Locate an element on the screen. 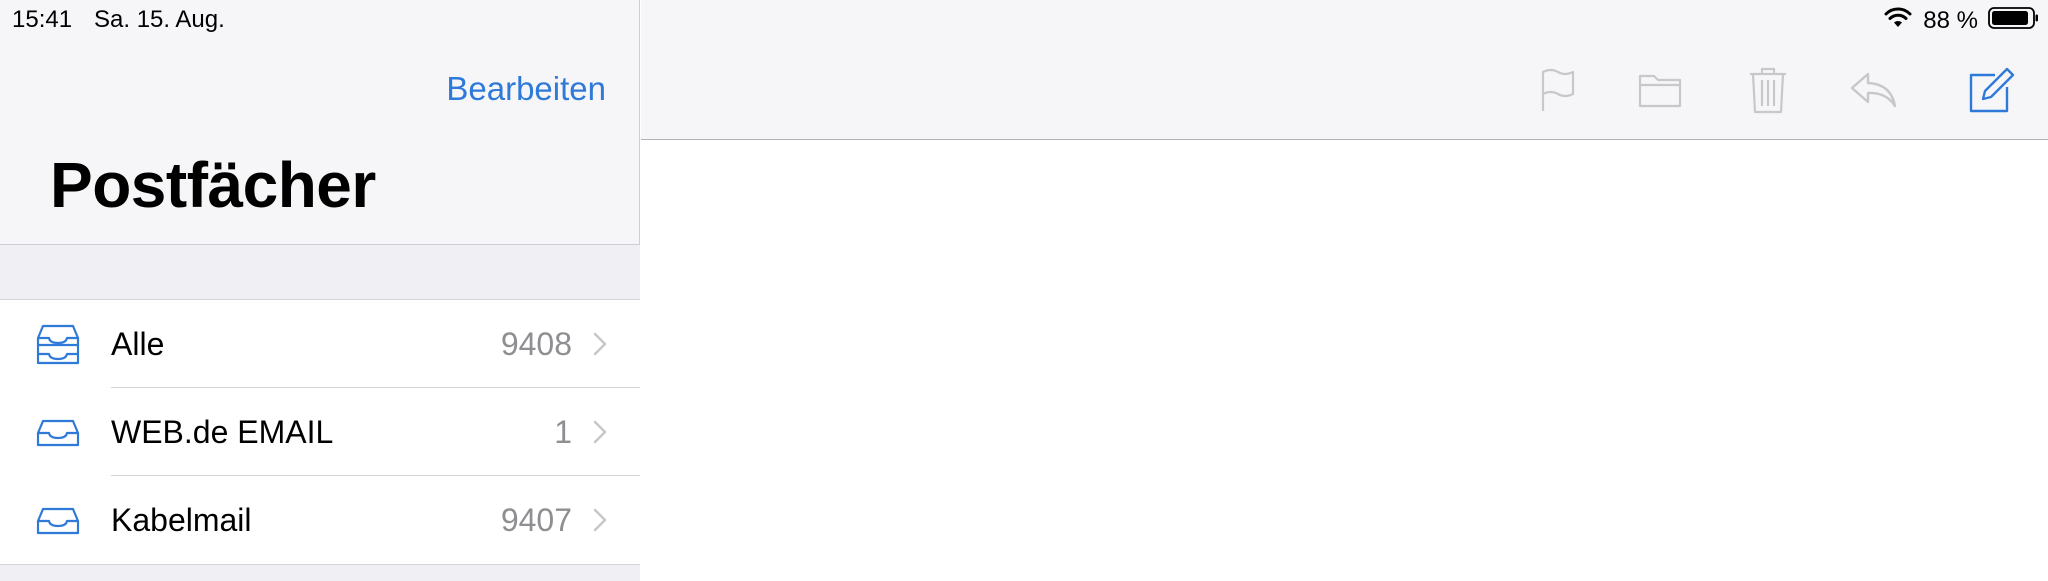 The width and height of the screenshot is (2048, 581). mailbox-row-kabelmail: Kabelmail 9407 is located at coordinates (320, 520).